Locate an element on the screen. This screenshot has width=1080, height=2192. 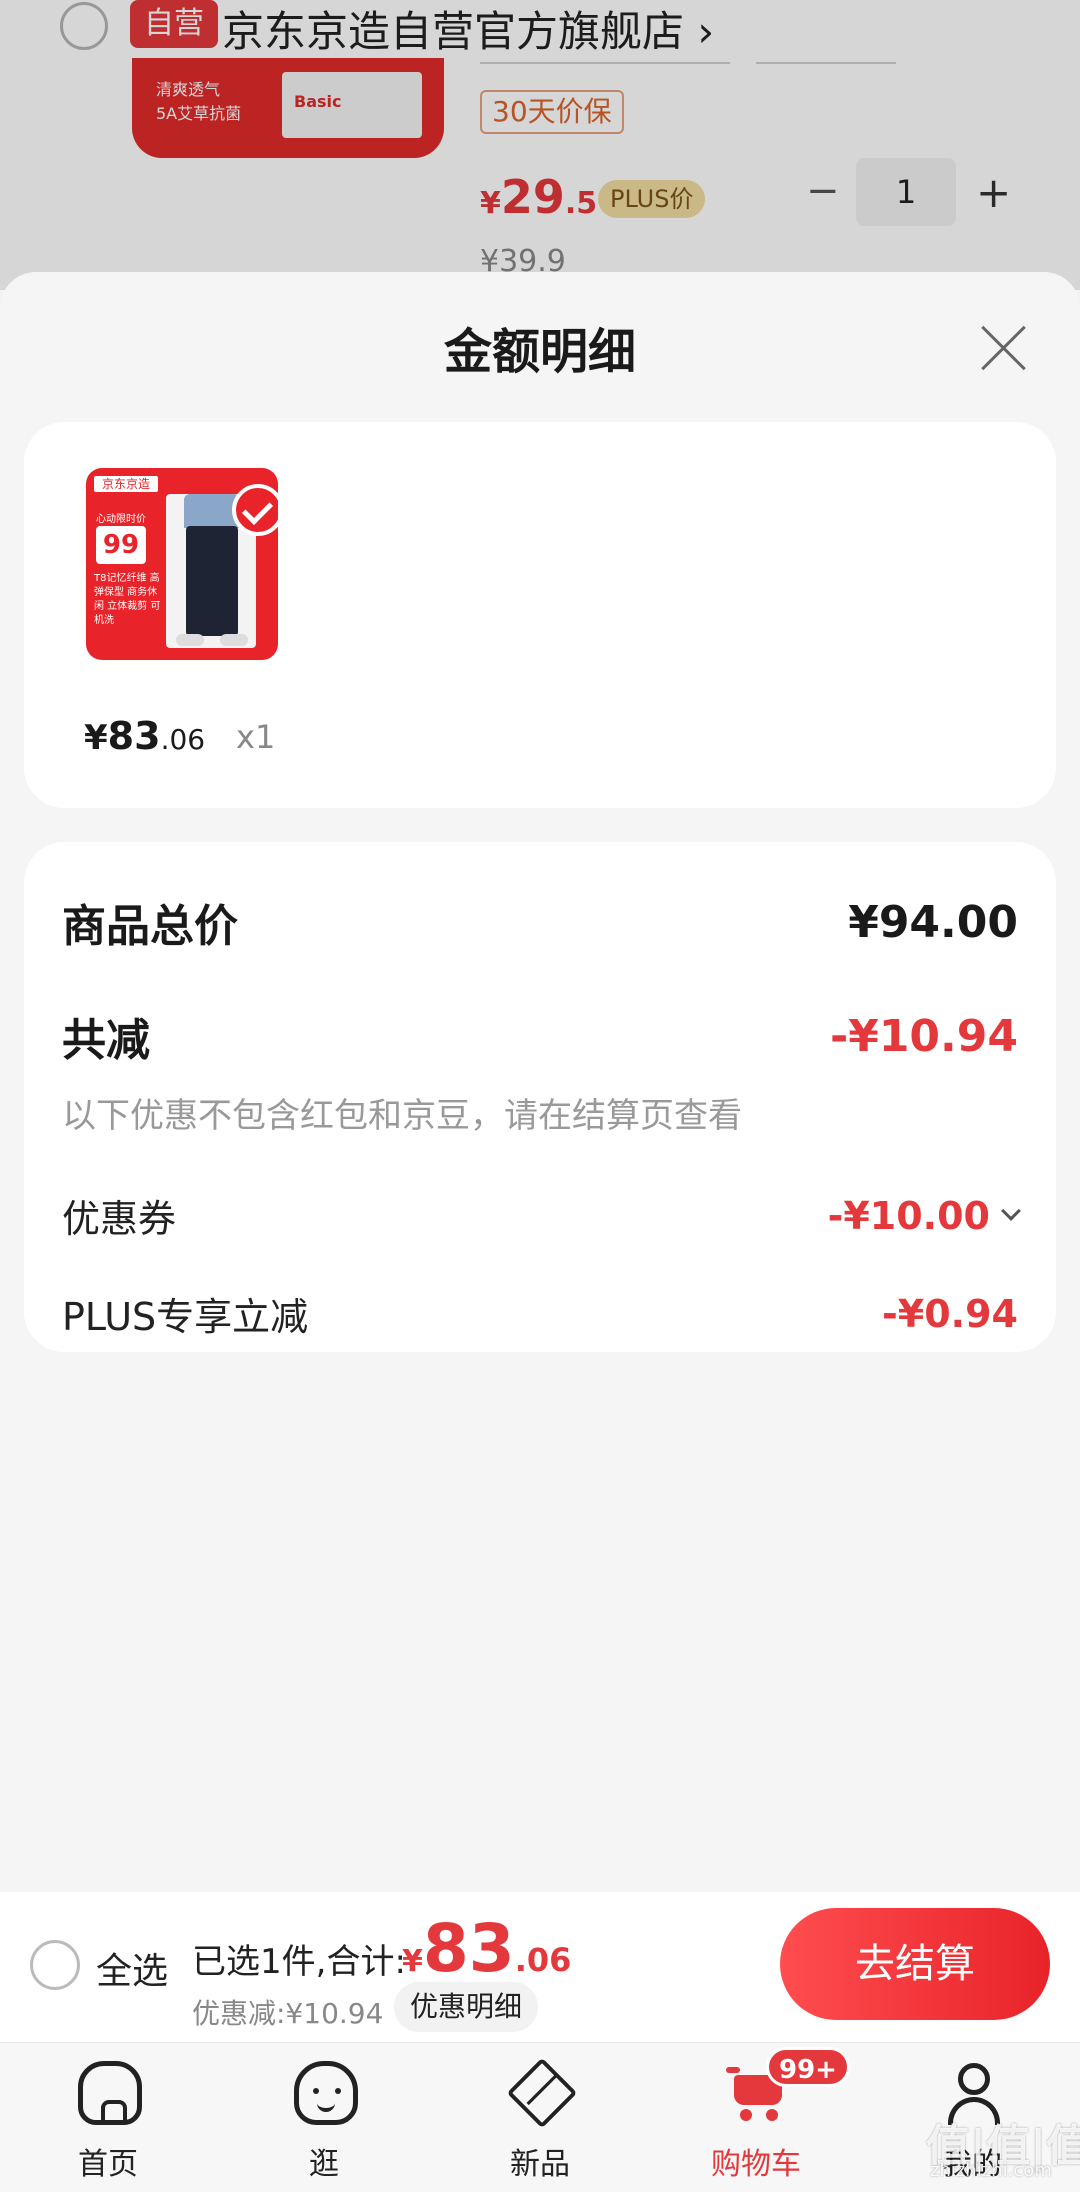
total-price-value: ¥94.00 is located at coordinates (933, 922).